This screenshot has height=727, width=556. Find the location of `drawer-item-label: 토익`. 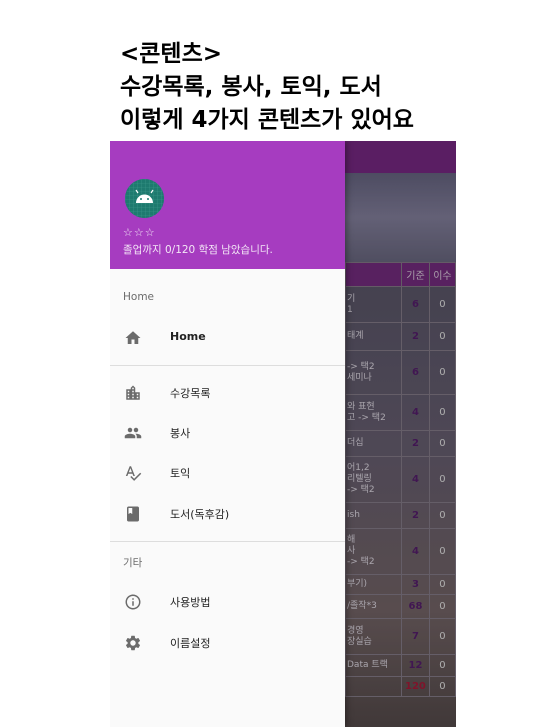

drawer-item-label: 토익 is located at coordinates (180, 473).